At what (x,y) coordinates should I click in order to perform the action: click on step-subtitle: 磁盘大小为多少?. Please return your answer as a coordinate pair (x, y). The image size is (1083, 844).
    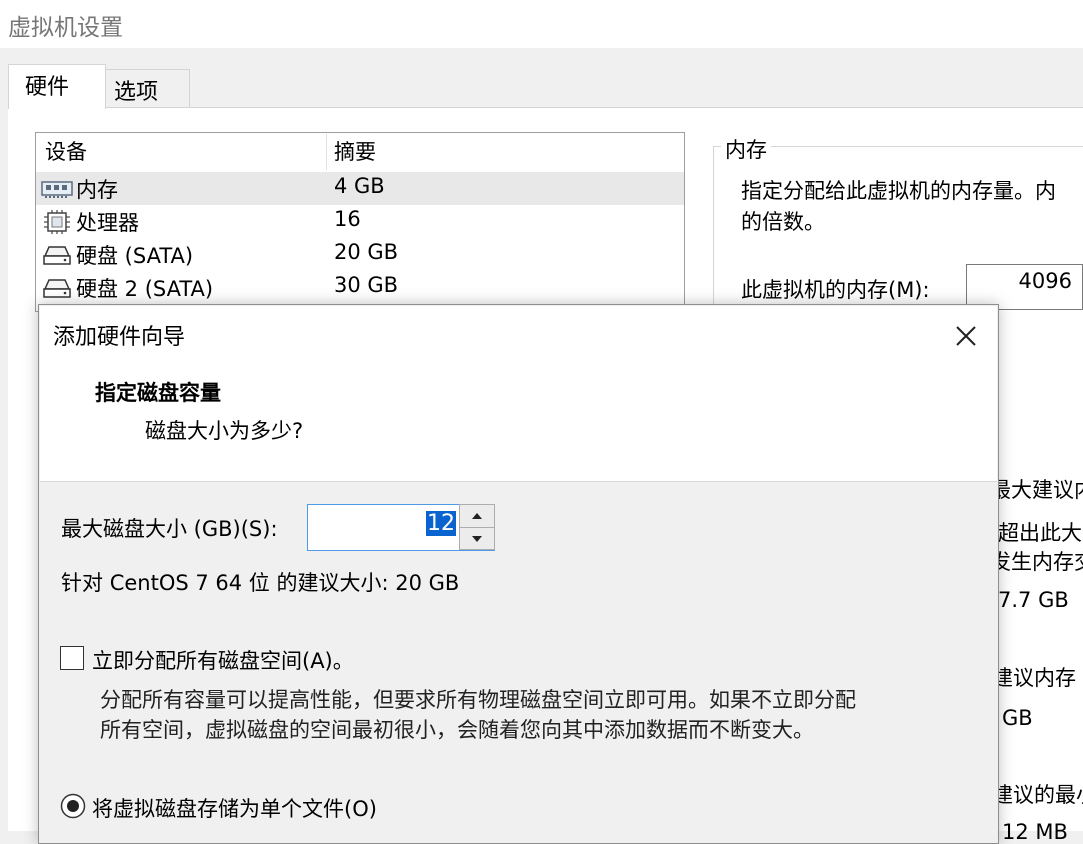
    Looking at the image, I should click on (224, 431).